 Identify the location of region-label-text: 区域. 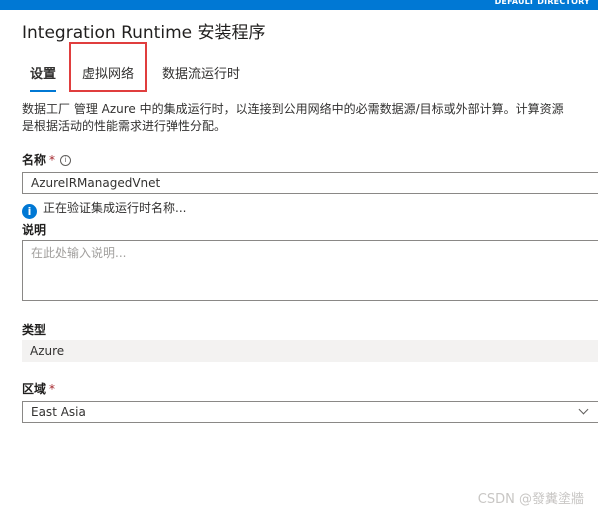
(34, 389).